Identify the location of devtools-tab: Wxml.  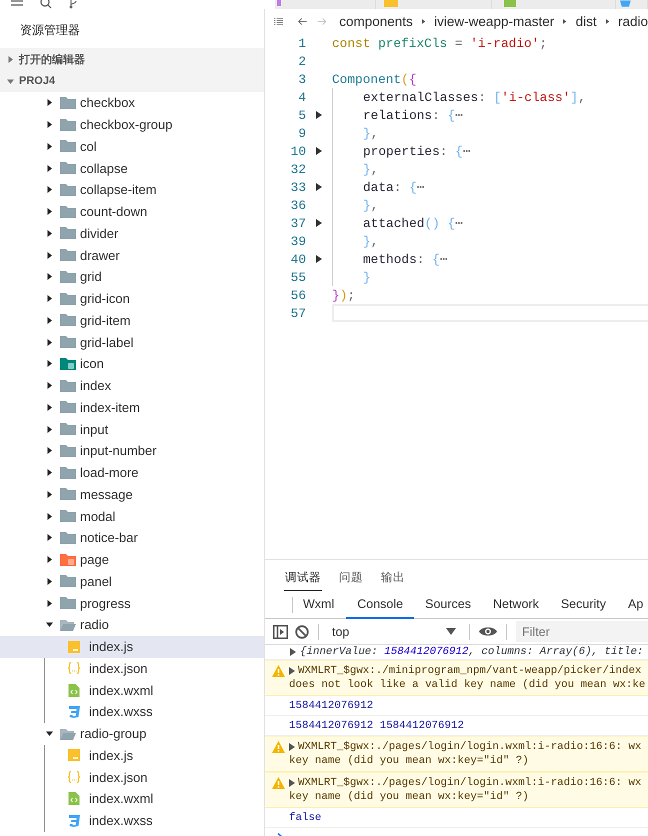
(322, 605).